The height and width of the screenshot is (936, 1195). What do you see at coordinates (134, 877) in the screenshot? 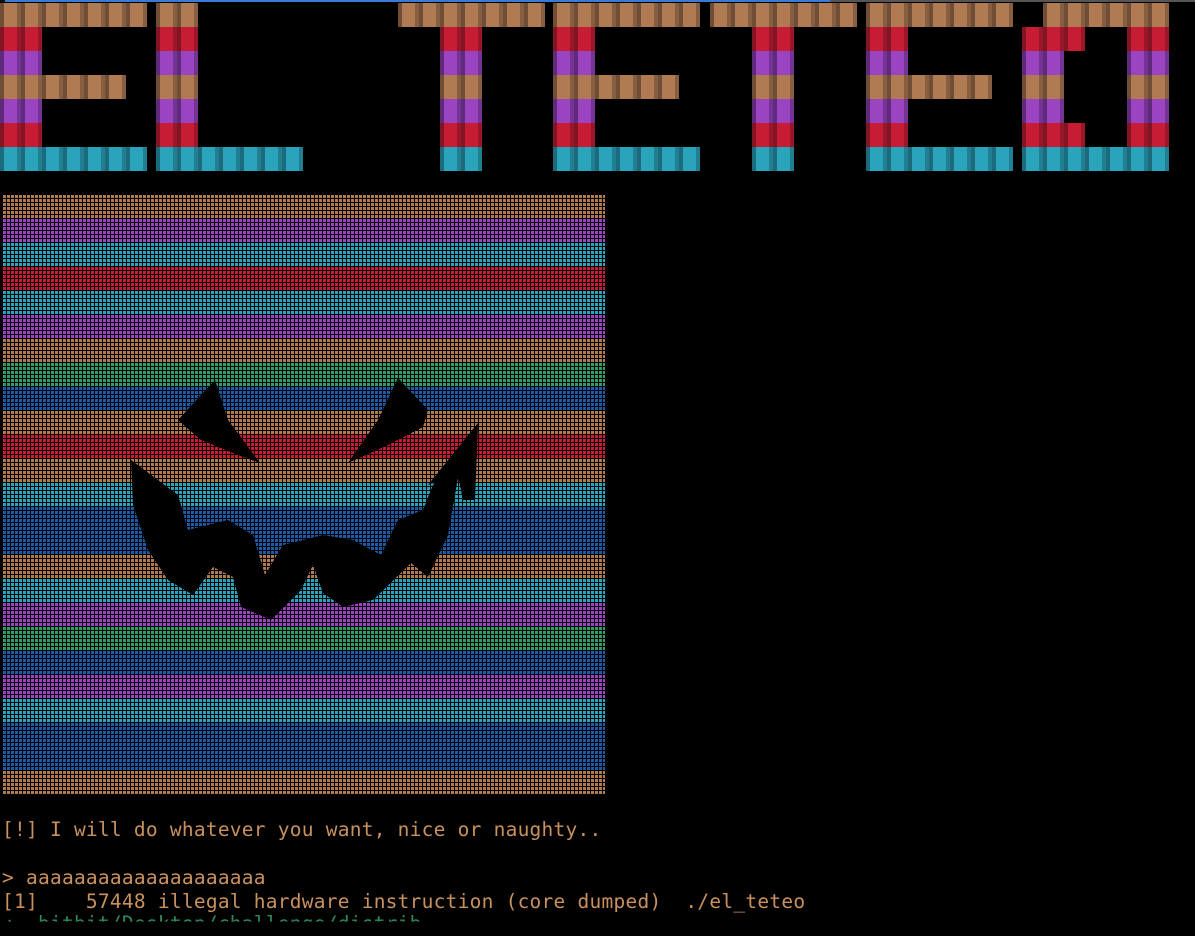
I see `user-input-line: > aaaaaaaaaaaaaaaaaaaa` at bounding box center [134, 877].